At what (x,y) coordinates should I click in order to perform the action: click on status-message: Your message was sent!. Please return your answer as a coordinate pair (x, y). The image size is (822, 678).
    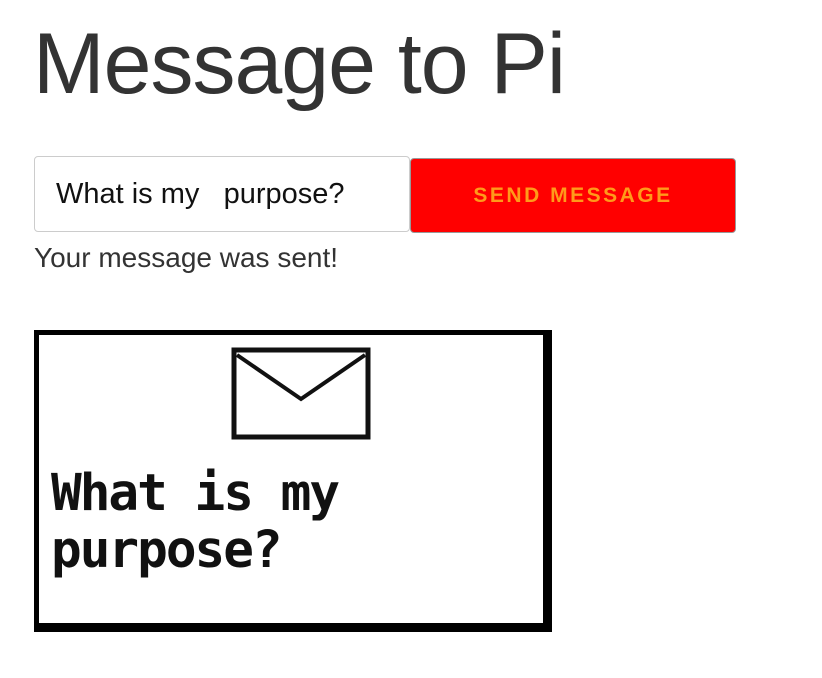
    Looking at the image, I should click on (186, 257).